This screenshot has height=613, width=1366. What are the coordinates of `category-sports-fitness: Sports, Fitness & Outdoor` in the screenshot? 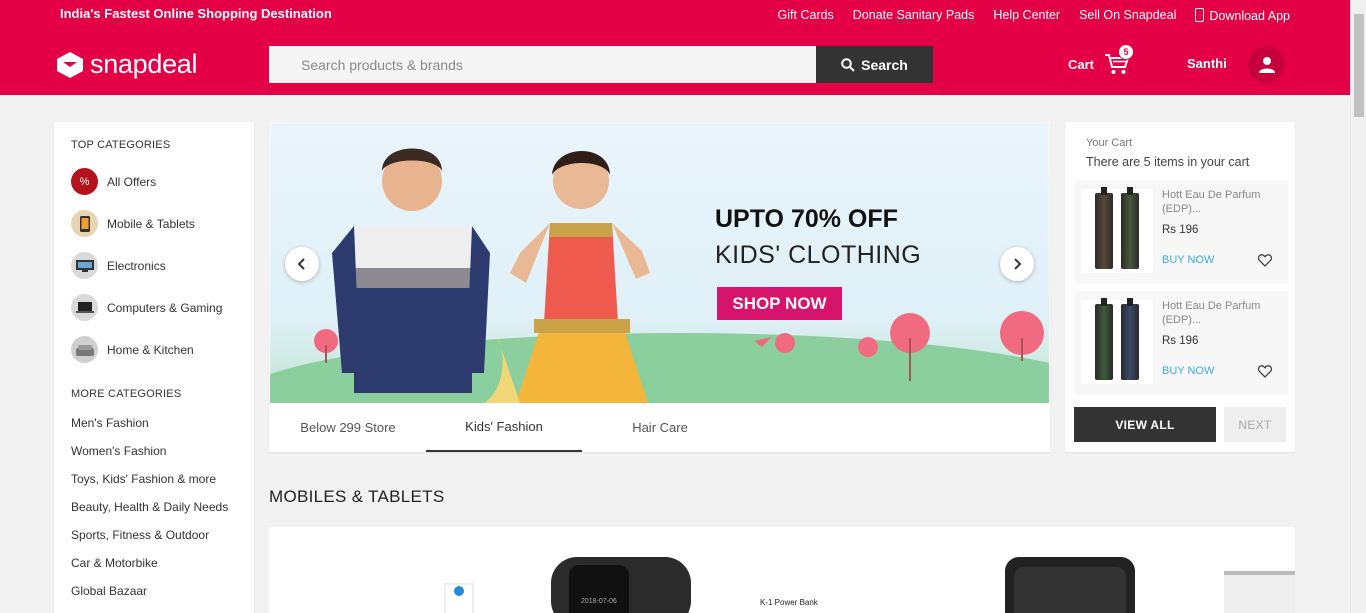 It's located at (140, 535).